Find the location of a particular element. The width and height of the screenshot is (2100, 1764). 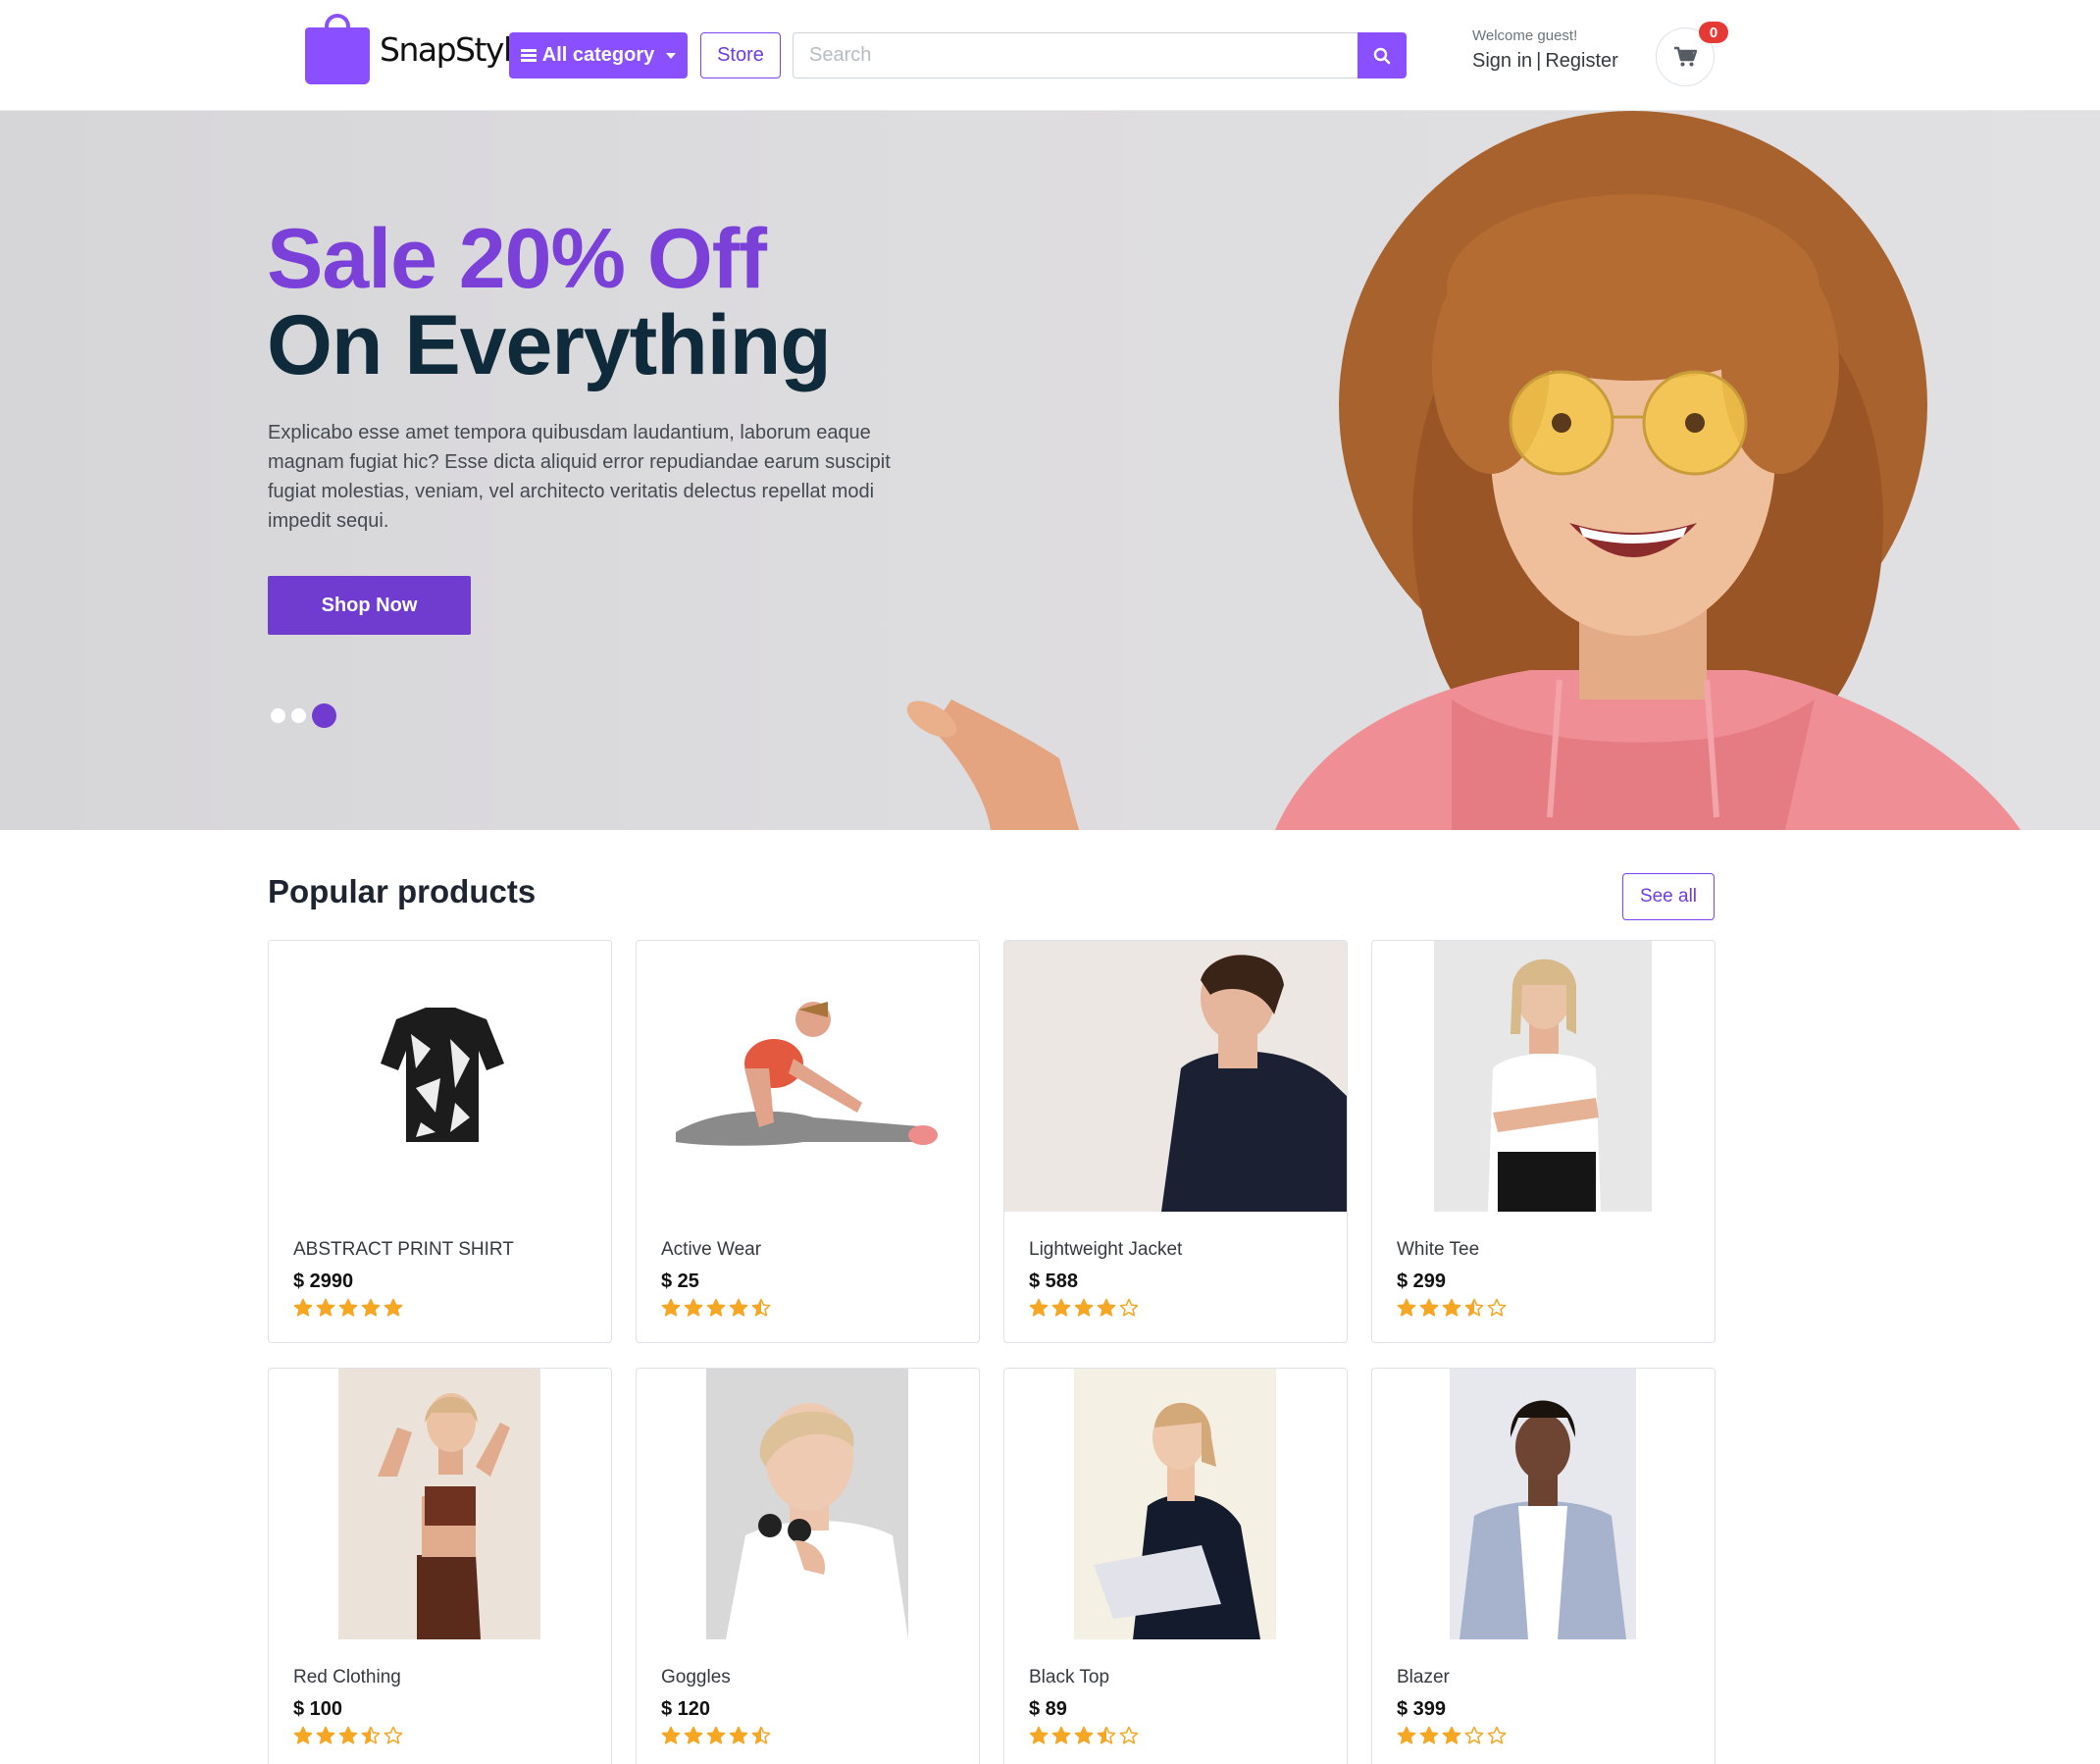

product-price: $ 299 is located at coordinates (1422, 1281).